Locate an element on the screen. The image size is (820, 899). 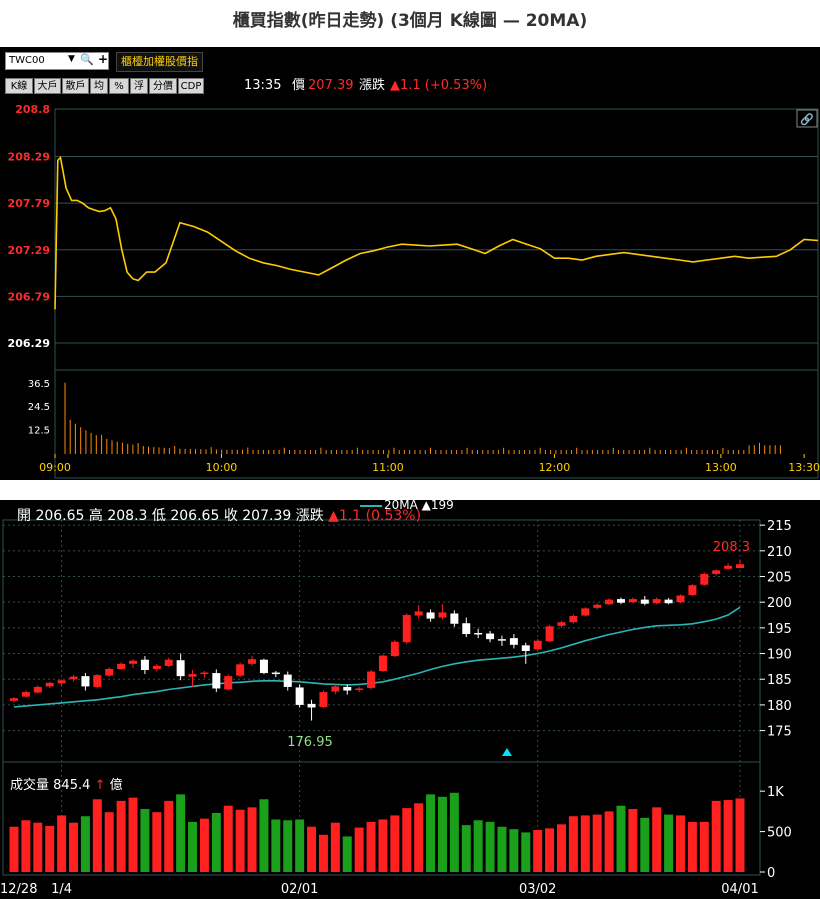
date-tick-label: 04/01 is located at coordinates (739, 889).